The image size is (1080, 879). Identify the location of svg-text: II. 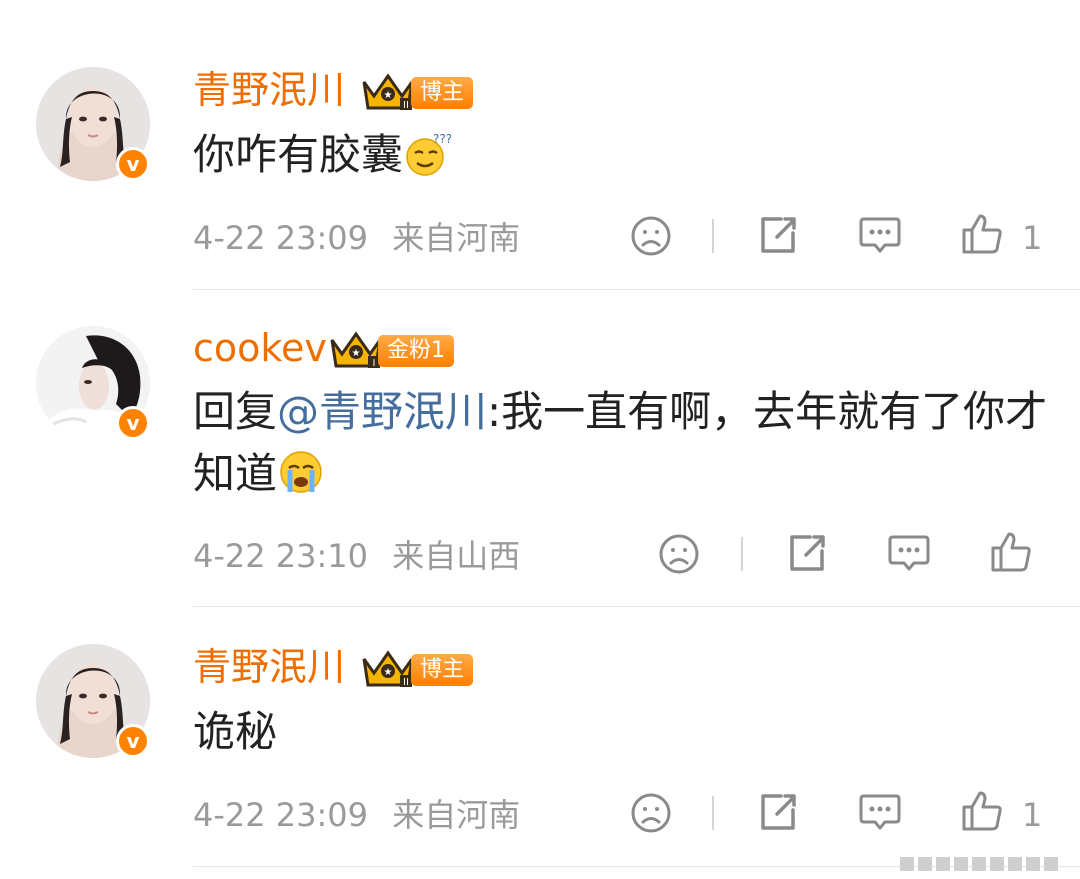
(406, 682).